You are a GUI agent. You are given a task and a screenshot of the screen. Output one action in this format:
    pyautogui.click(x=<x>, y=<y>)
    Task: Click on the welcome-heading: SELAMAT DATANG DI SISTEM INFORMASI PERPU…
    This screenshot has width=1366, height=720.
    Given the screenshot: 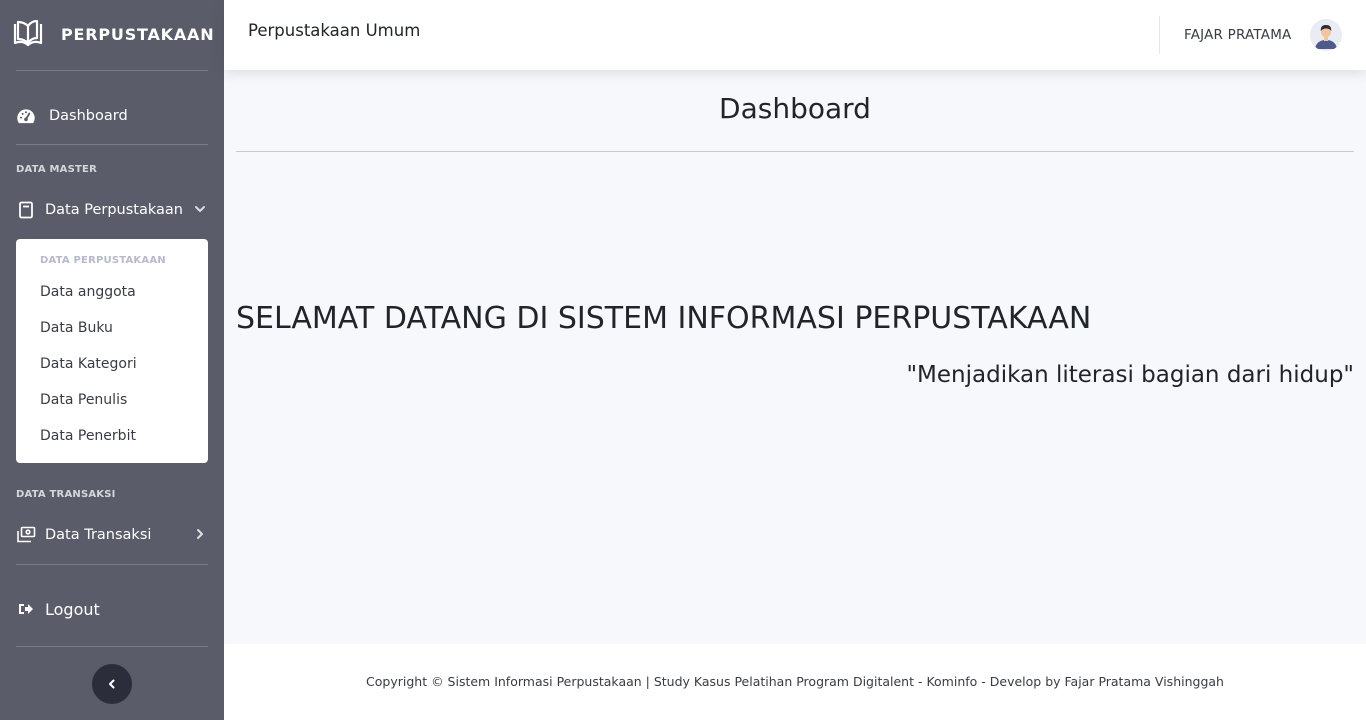 What is the action you would take?
    pyautogui.click(x=664, y=318)
    